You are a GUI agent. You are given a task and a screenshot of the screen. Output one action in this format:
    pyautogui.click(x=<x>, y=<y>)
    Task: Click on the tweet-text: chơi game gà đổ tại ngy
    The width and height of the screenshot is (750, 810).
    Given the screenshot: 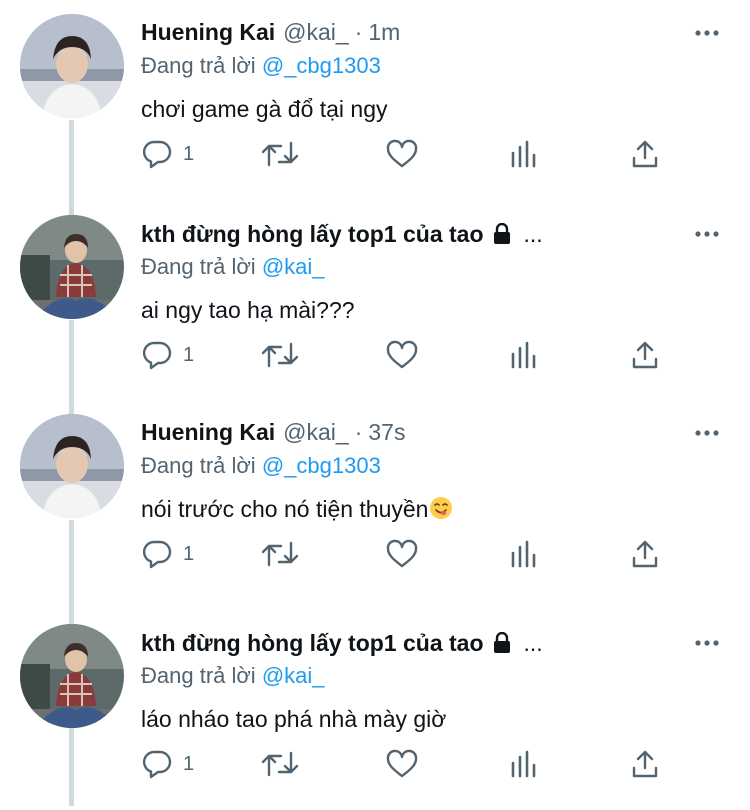 What is the action you would take?
    pyautogui.click(x=264, y=109)
    